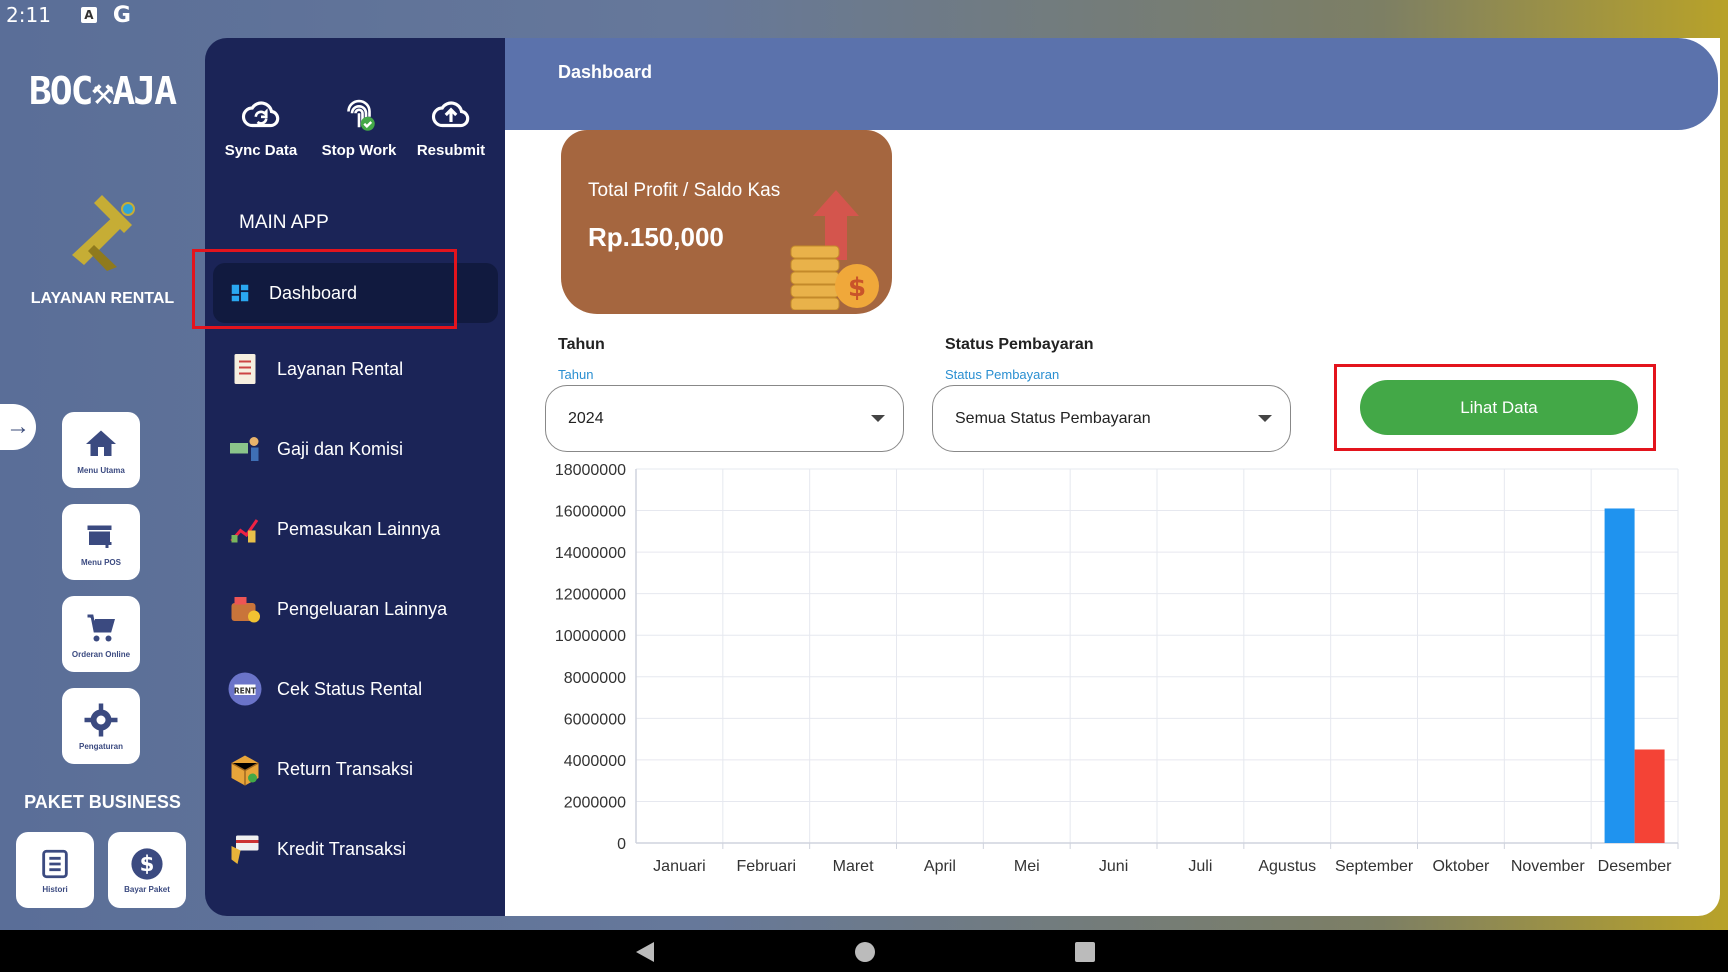 The height and width of the screenshot is (972, 1728). Describe the element at coordinates (101, 470) in the screenshot. I see `rail-item-label: Menu Utama` at that location.